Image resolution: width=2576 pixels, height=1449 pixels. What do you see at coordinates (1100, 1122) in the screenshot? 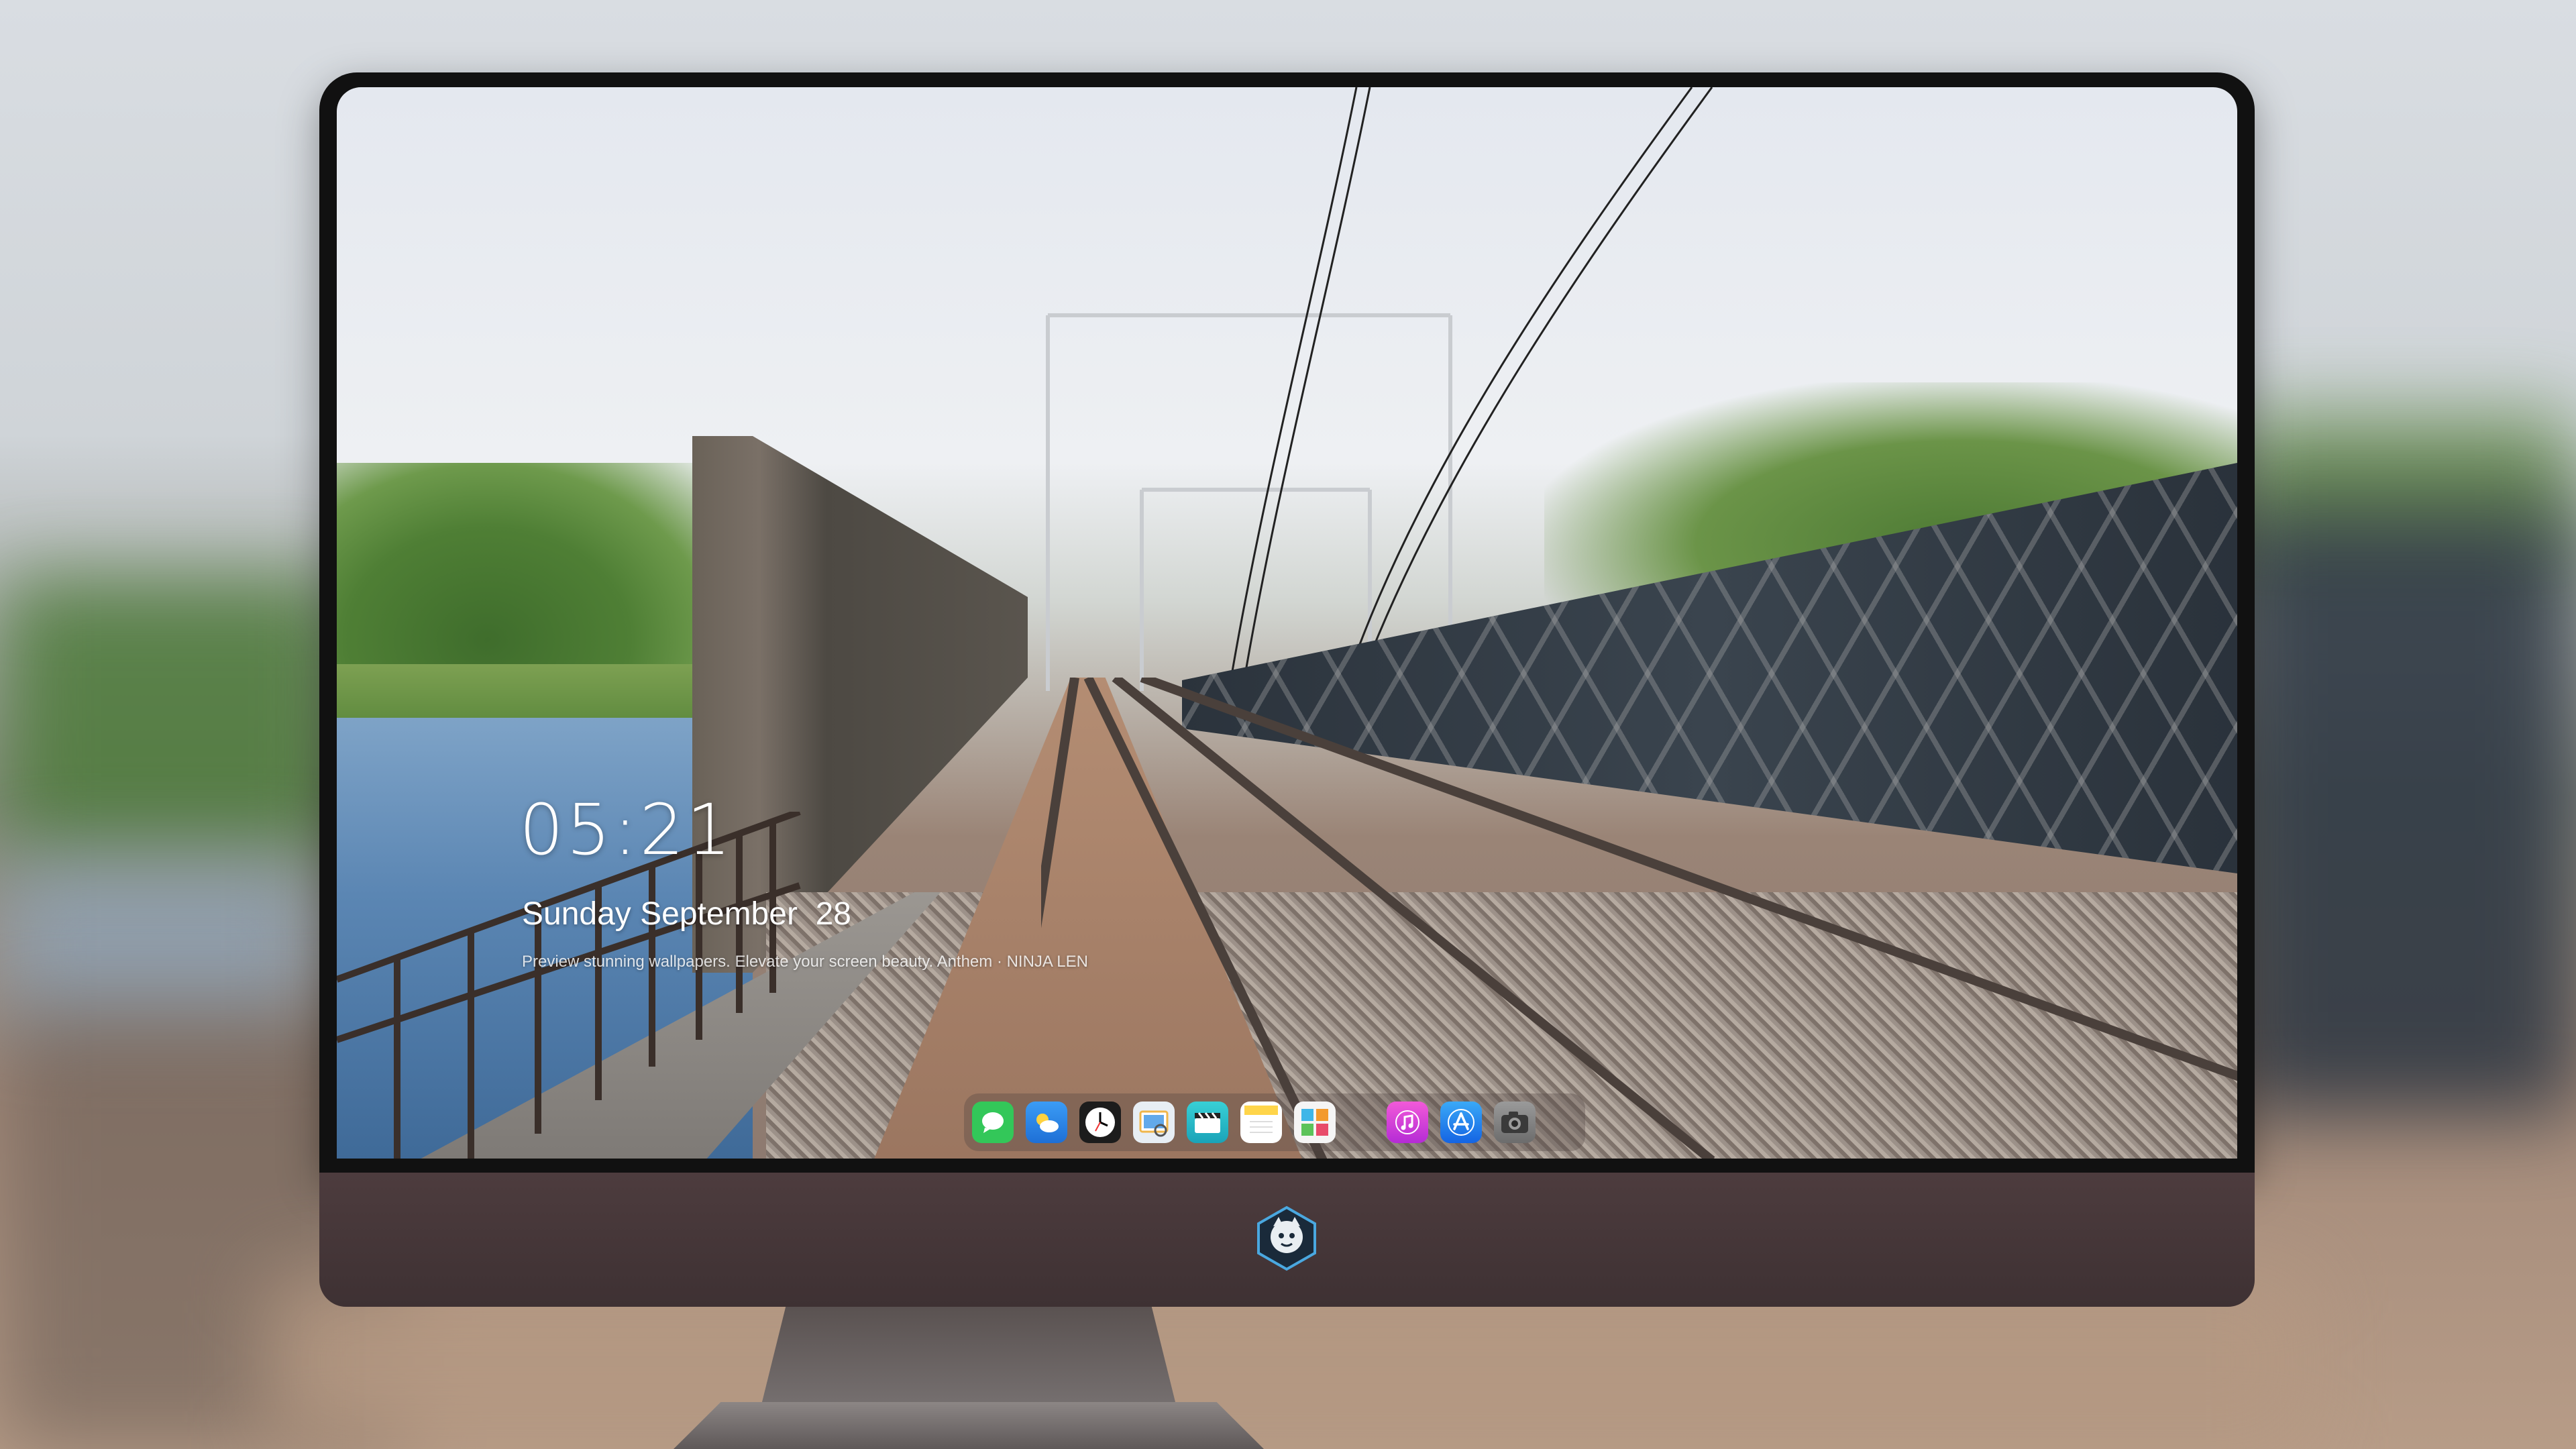
I see `clock-icon` at bounding box center [1100, 1122].